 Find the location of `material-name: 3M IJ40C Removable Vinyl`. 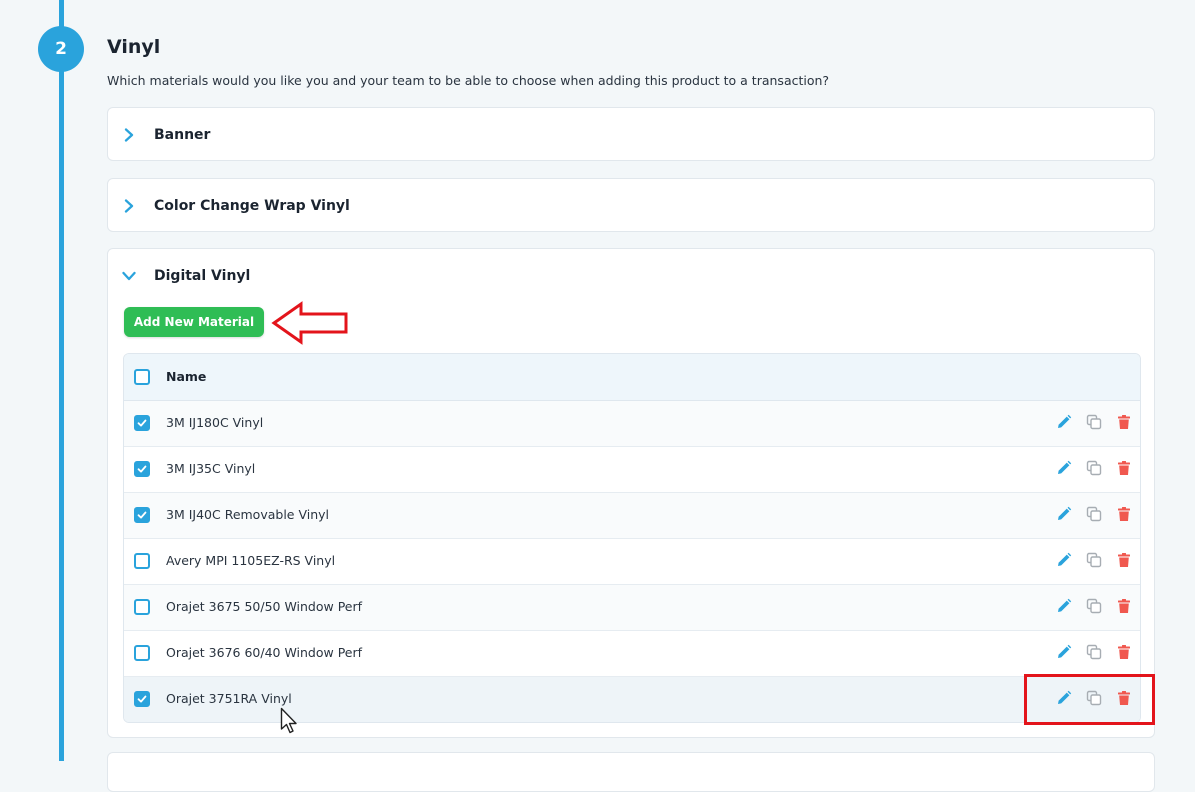

material-name: 3M IJ40C Removable Vinyl is located at coordinates (248, 514).